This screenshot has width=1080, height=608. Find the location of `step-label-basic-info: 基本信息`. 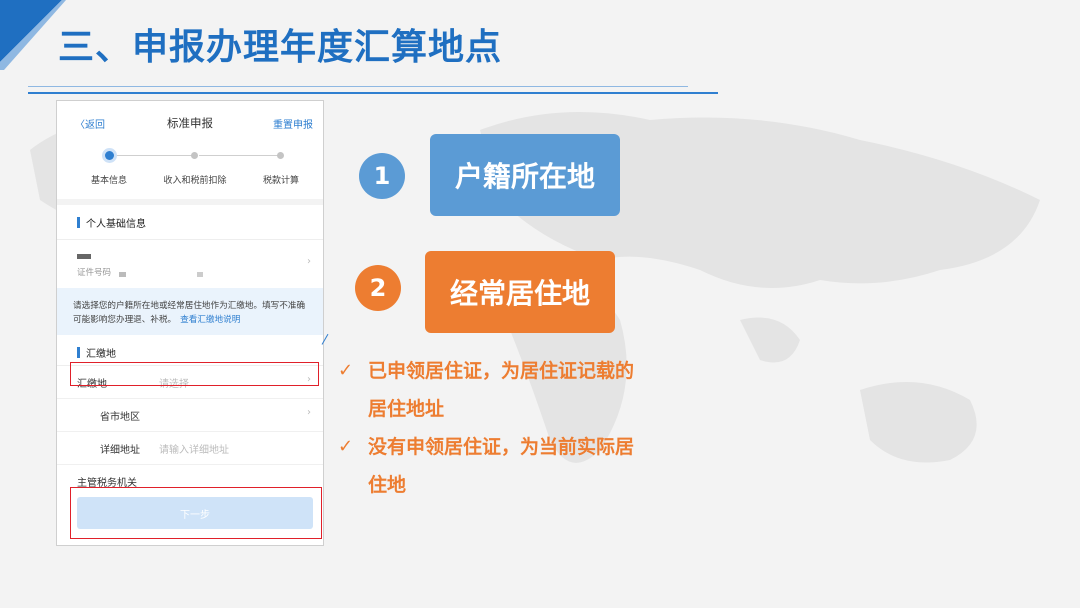

step-label-basic-info: 基本信息 is located at coordinates (108, 181).